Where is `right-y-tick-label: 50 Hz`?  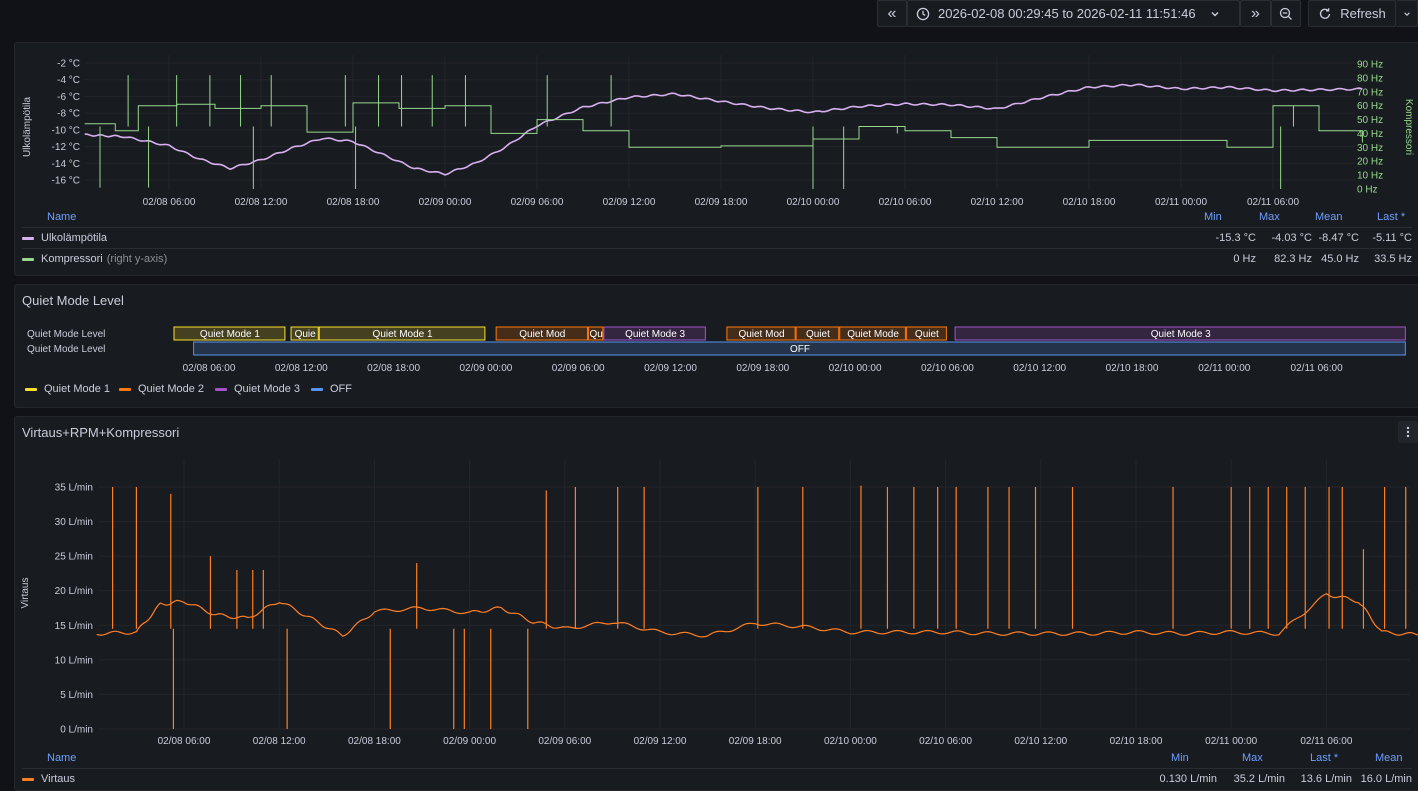 right-y-tick-label: 50 Hz is located at coordinates (1370, 120).